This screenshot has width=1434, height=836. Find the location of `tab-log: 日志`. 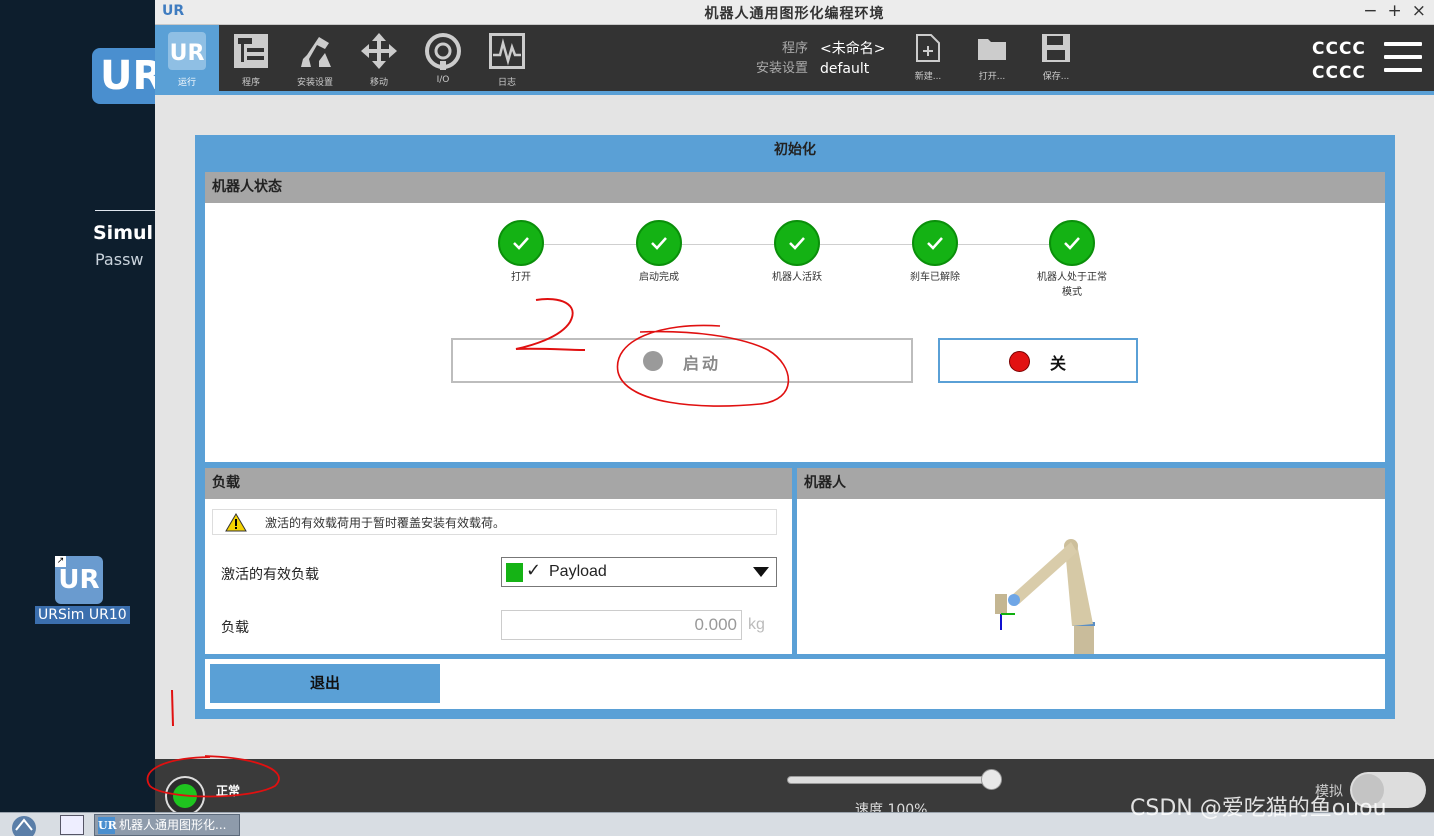

tab-log: 日志 is located at coordinates (507, 58).